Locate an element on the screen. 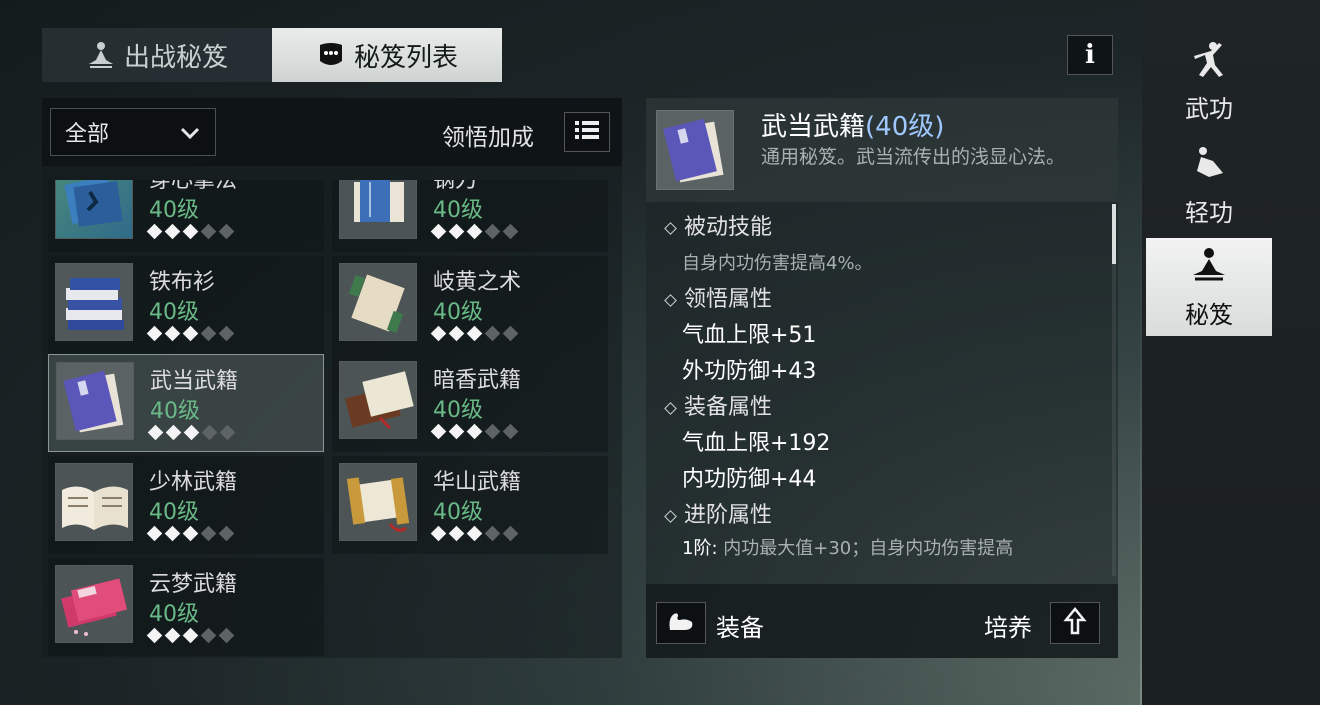 This screenshot has height=705, width=1320. manual-name: 岐黄之术 is located at coordinates (477, 282).